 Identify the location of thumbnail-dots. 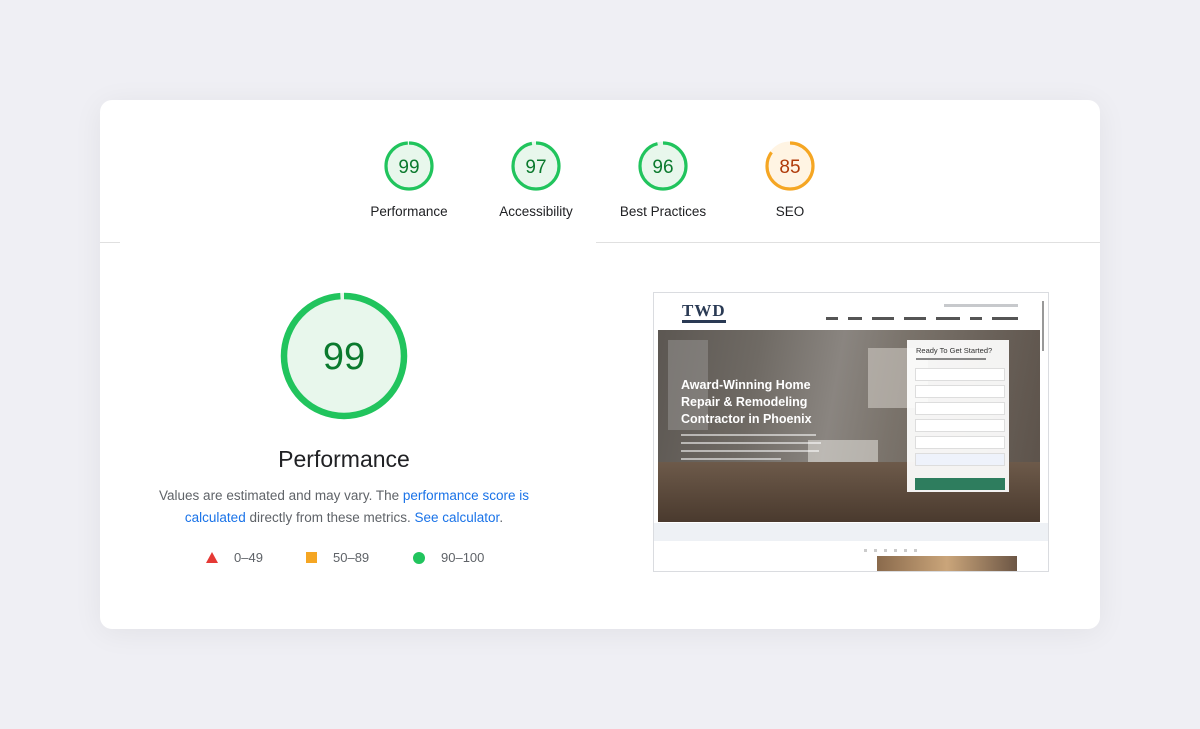
(894, 550).